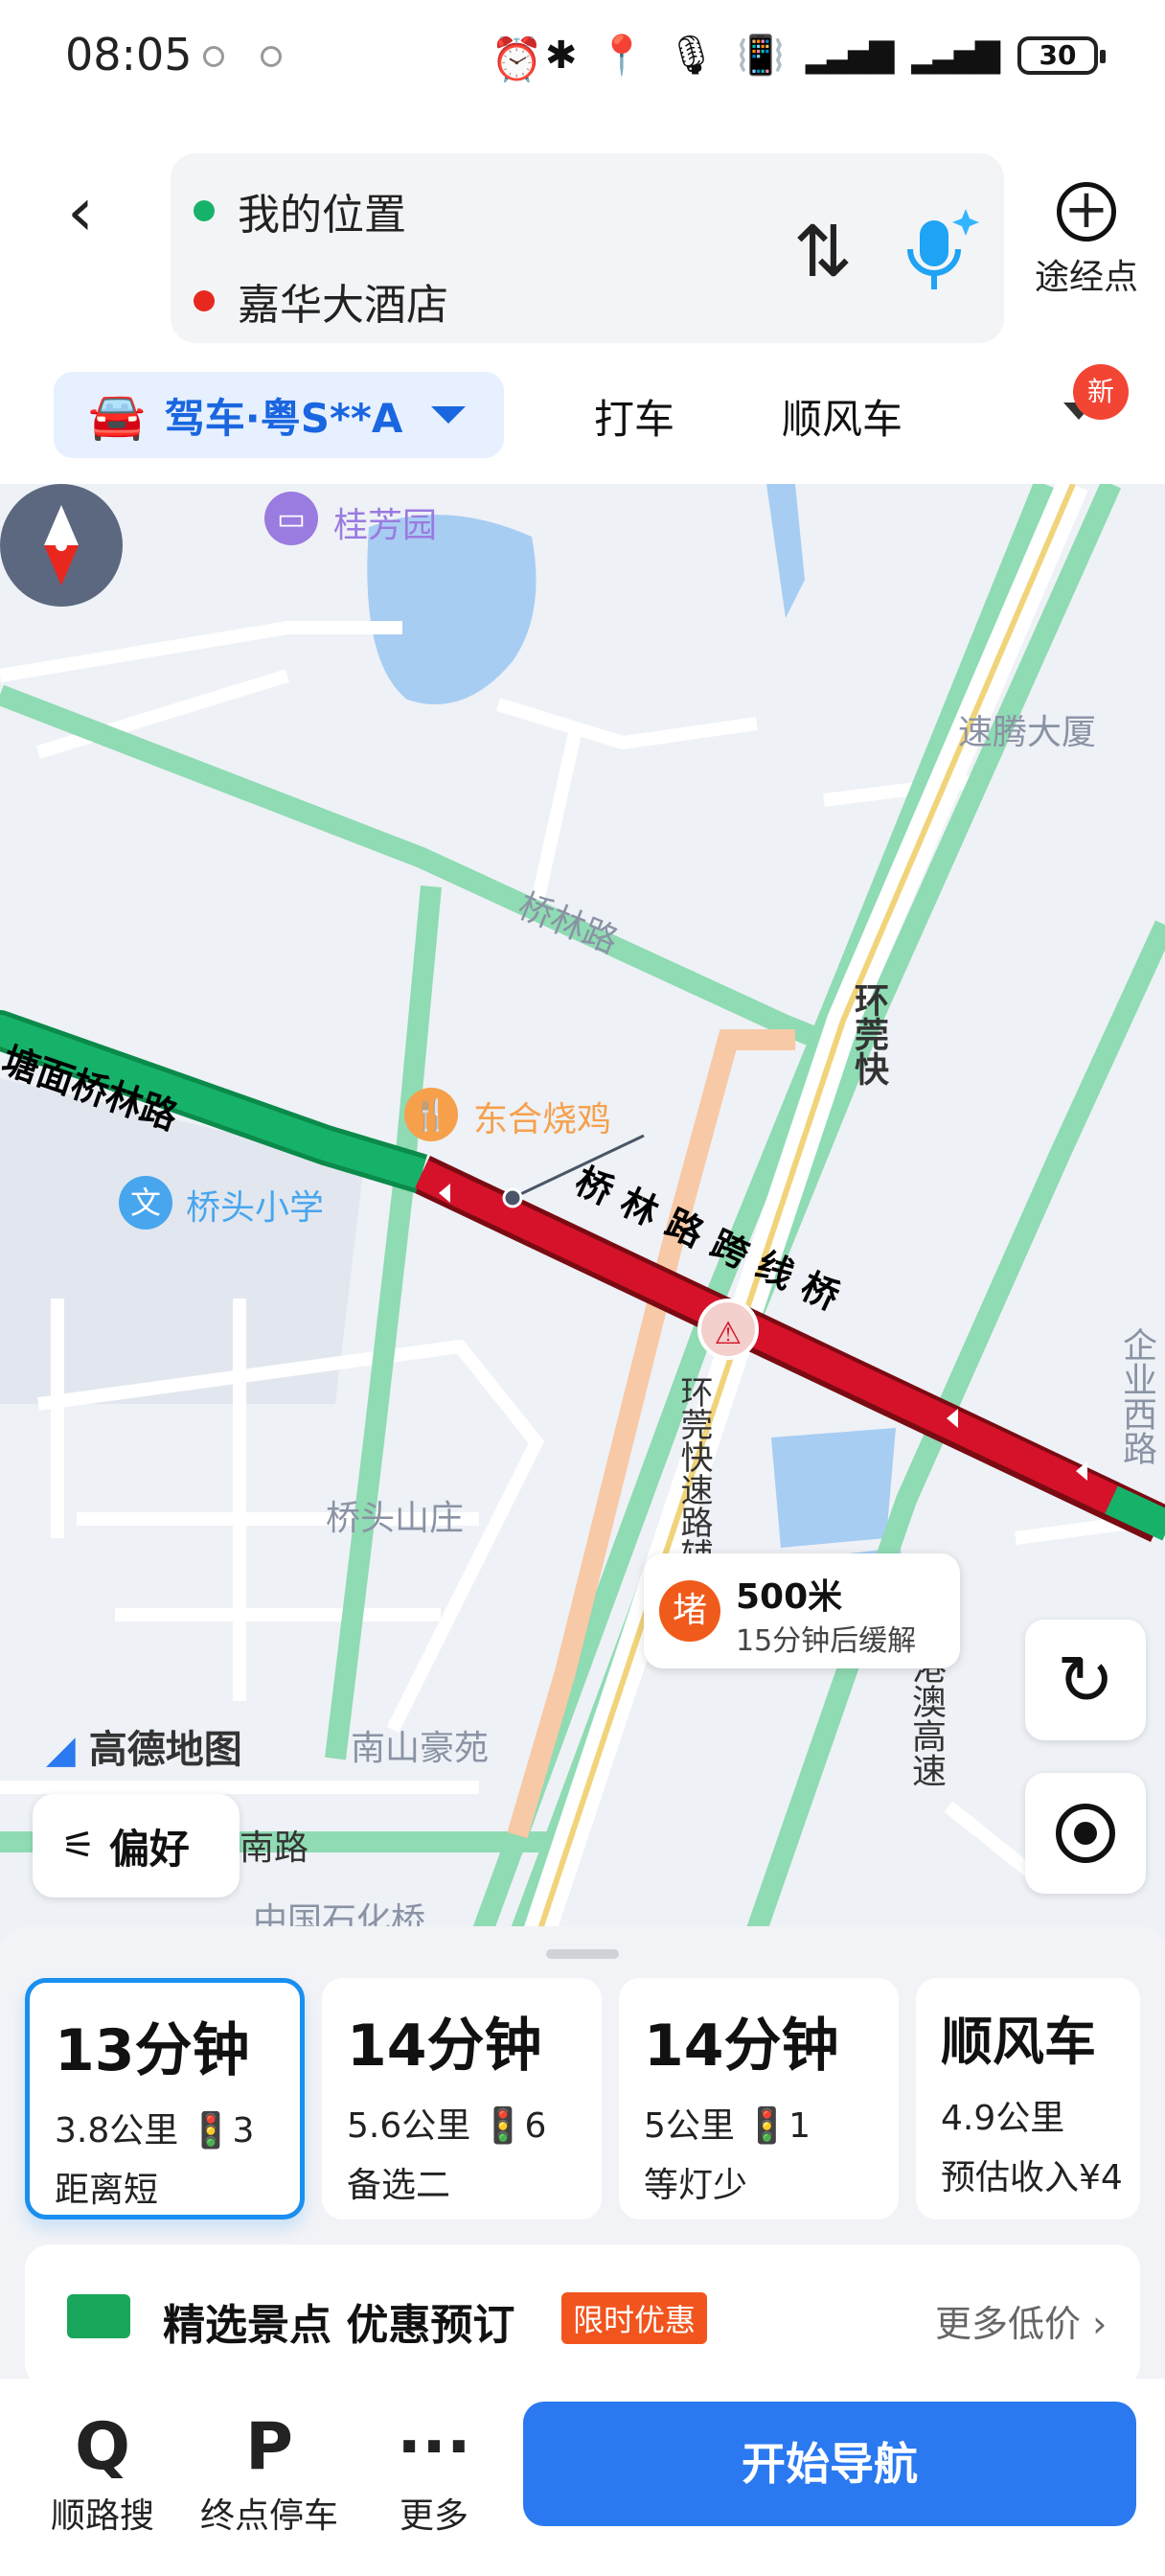 This screenshot has height=2576, width=1165. What do you see at coordinates (727, 2126) in the screenshot?
I see `route-detail: 5公里 🚦1` at bounding box center [727, 2126].